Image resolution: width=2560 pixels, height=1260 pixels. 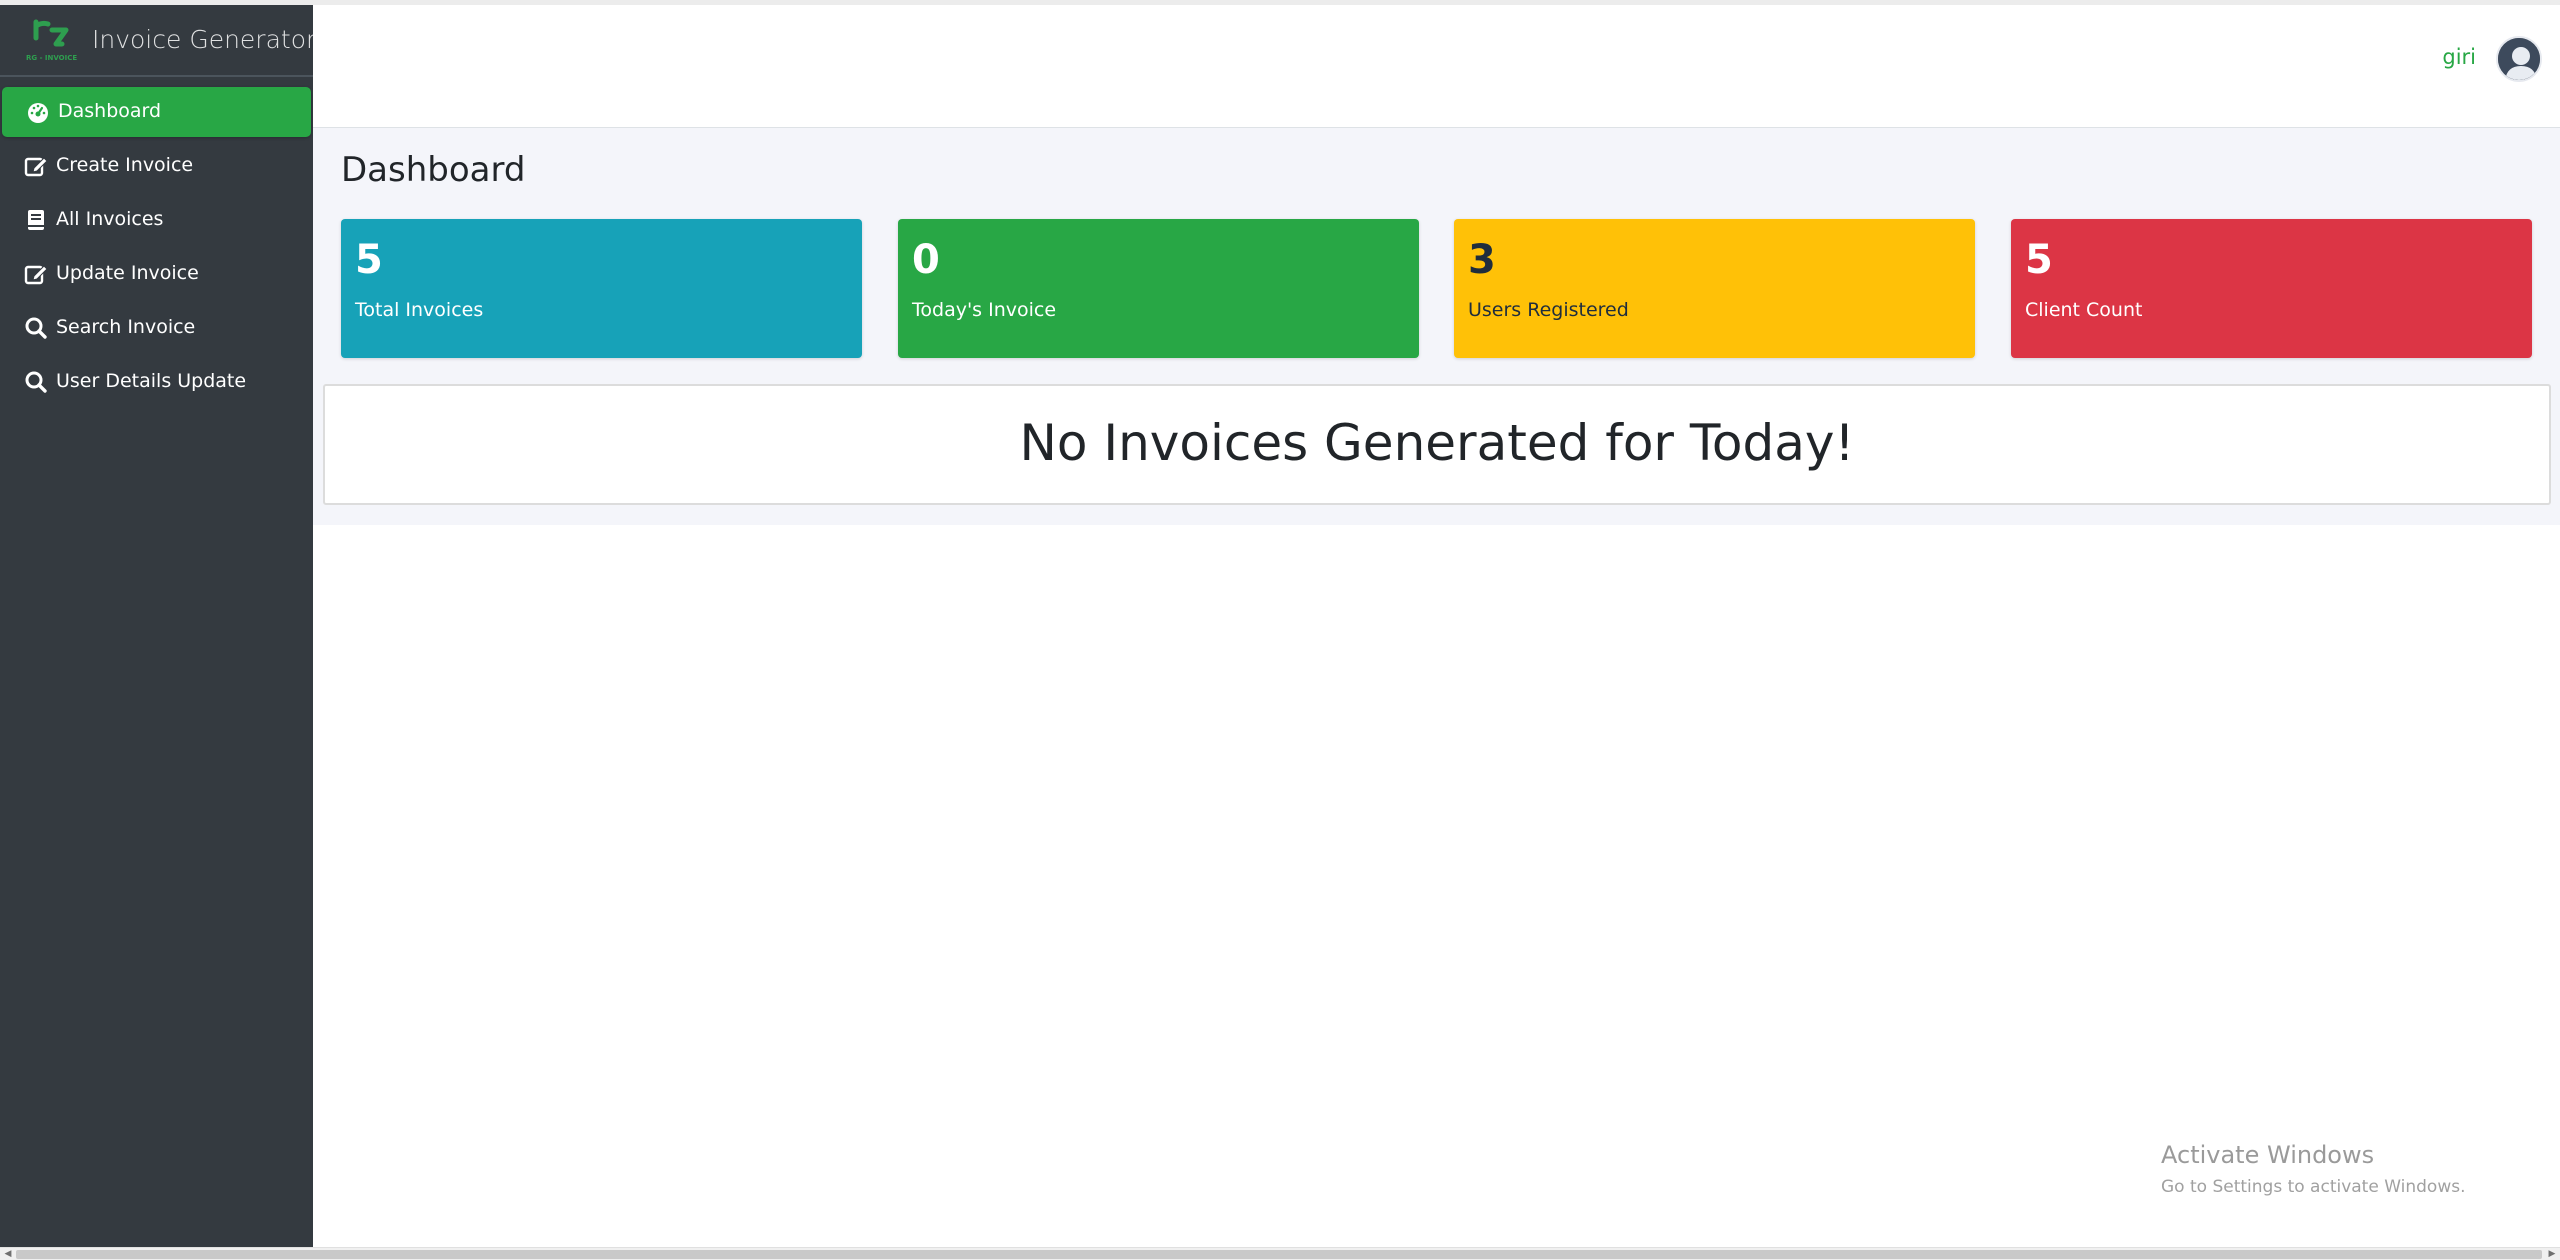 What do you see at coordinates (601, 288) in the screenshot?
I see `stat-card-total-invoices: 5 Total Invoices` at bounding box center [601, 288].